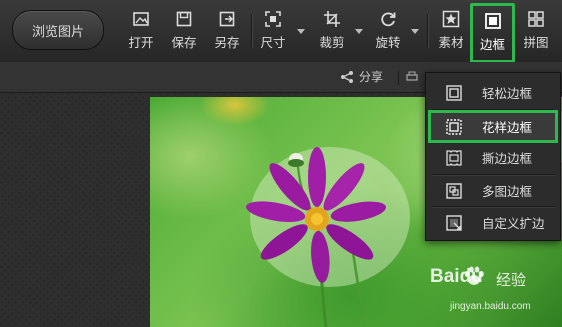  What do you see at coordinates (141, 42) in the screenshot?
I see `open-label: 打开` at bounding box center [141, 42].